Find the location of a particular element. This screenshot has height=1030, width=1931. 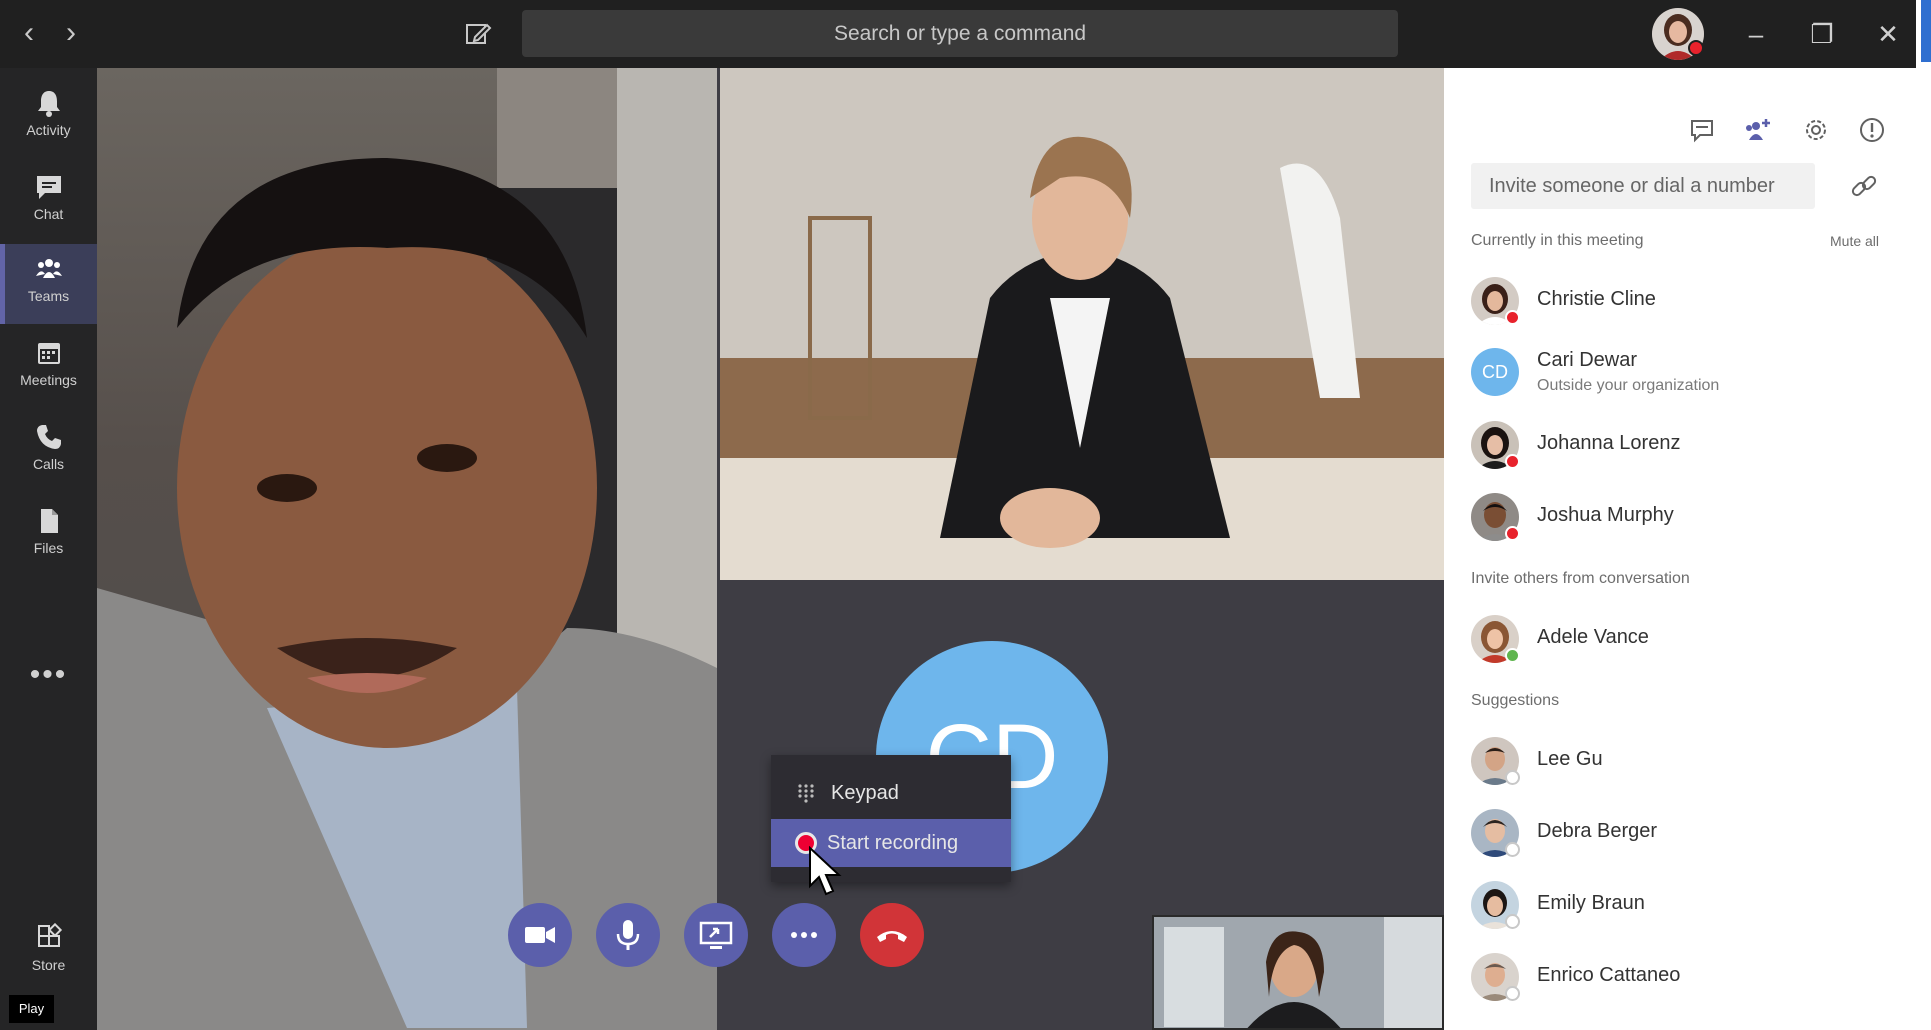

maximize-icon: ❐ is located at coordinates (1822, 34).